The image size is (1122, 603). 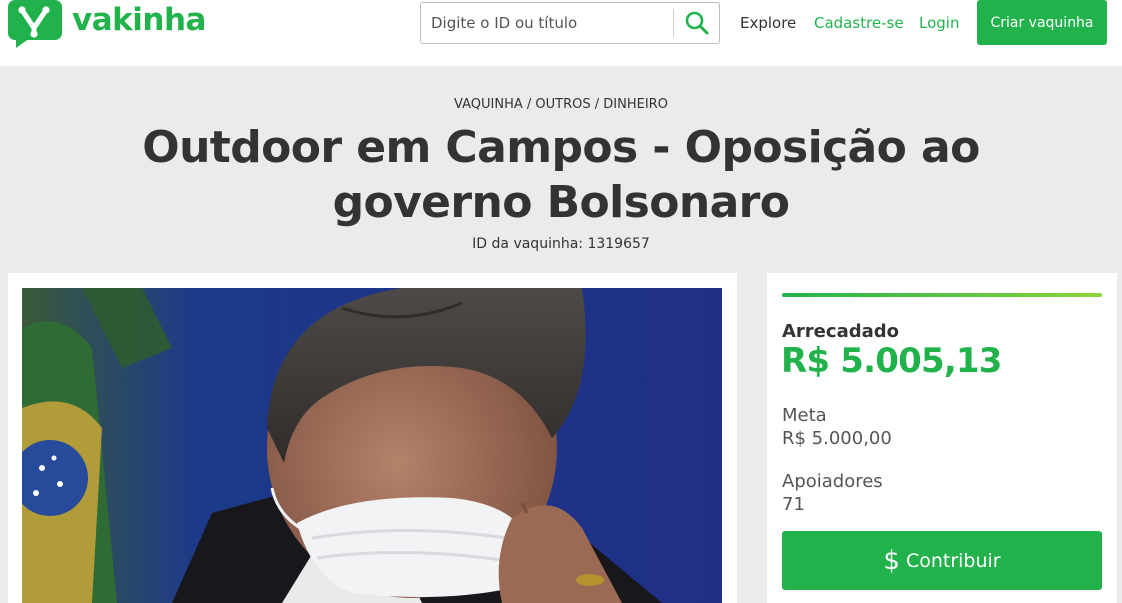 I want to click on raised-label: Arrecadado, so click(x=840, y=331).